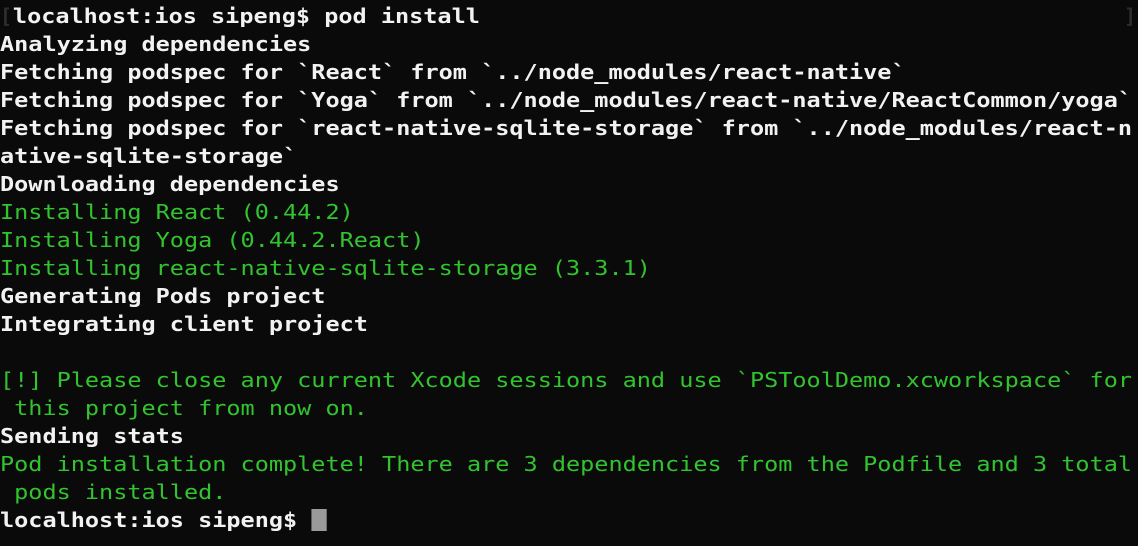 This screenshot has height=546, width=1138. I want to click on line-downloading-text: Downloading dependencies, so click(170, 184).